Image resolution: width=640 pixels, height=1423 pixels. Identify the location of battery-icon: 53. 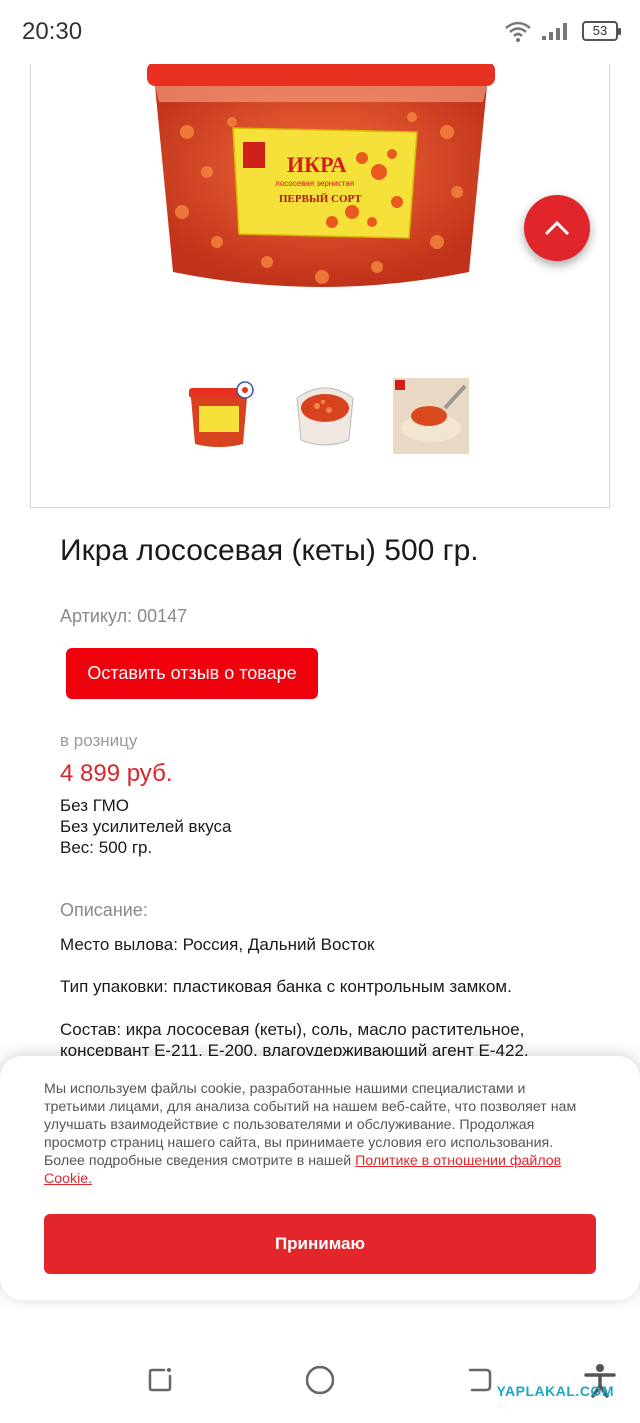
(601, 31).